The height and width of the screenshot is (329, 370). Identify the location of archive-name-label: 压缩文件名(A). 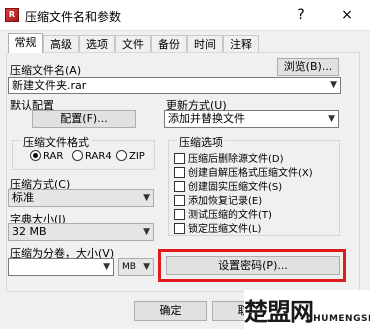
(46, 70).